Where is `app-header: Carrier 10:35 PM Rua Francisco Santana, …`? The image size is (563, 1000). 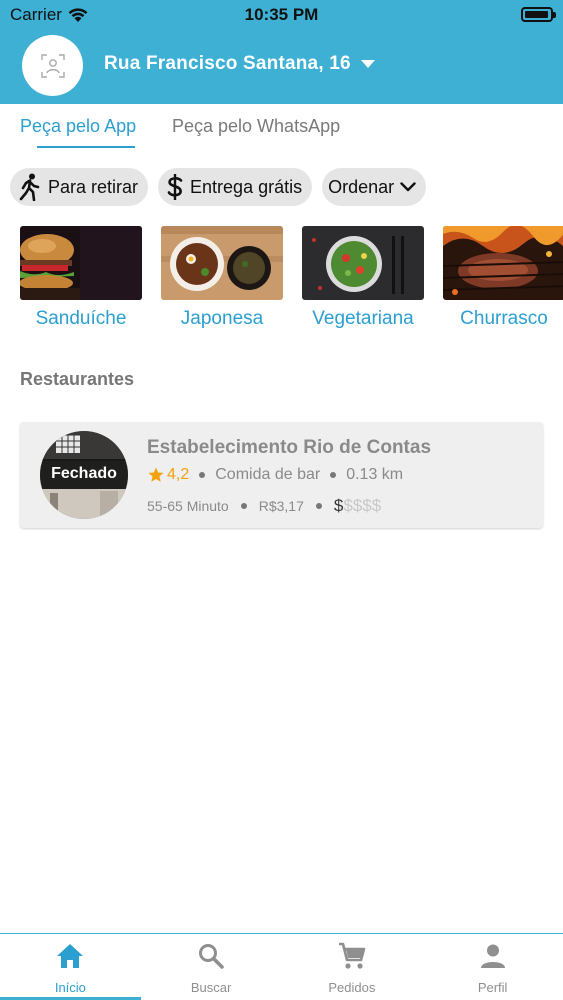 app-header: Carrier 10:35 PM Rua Francisco Santana, … is located at coordinates (281, 52).